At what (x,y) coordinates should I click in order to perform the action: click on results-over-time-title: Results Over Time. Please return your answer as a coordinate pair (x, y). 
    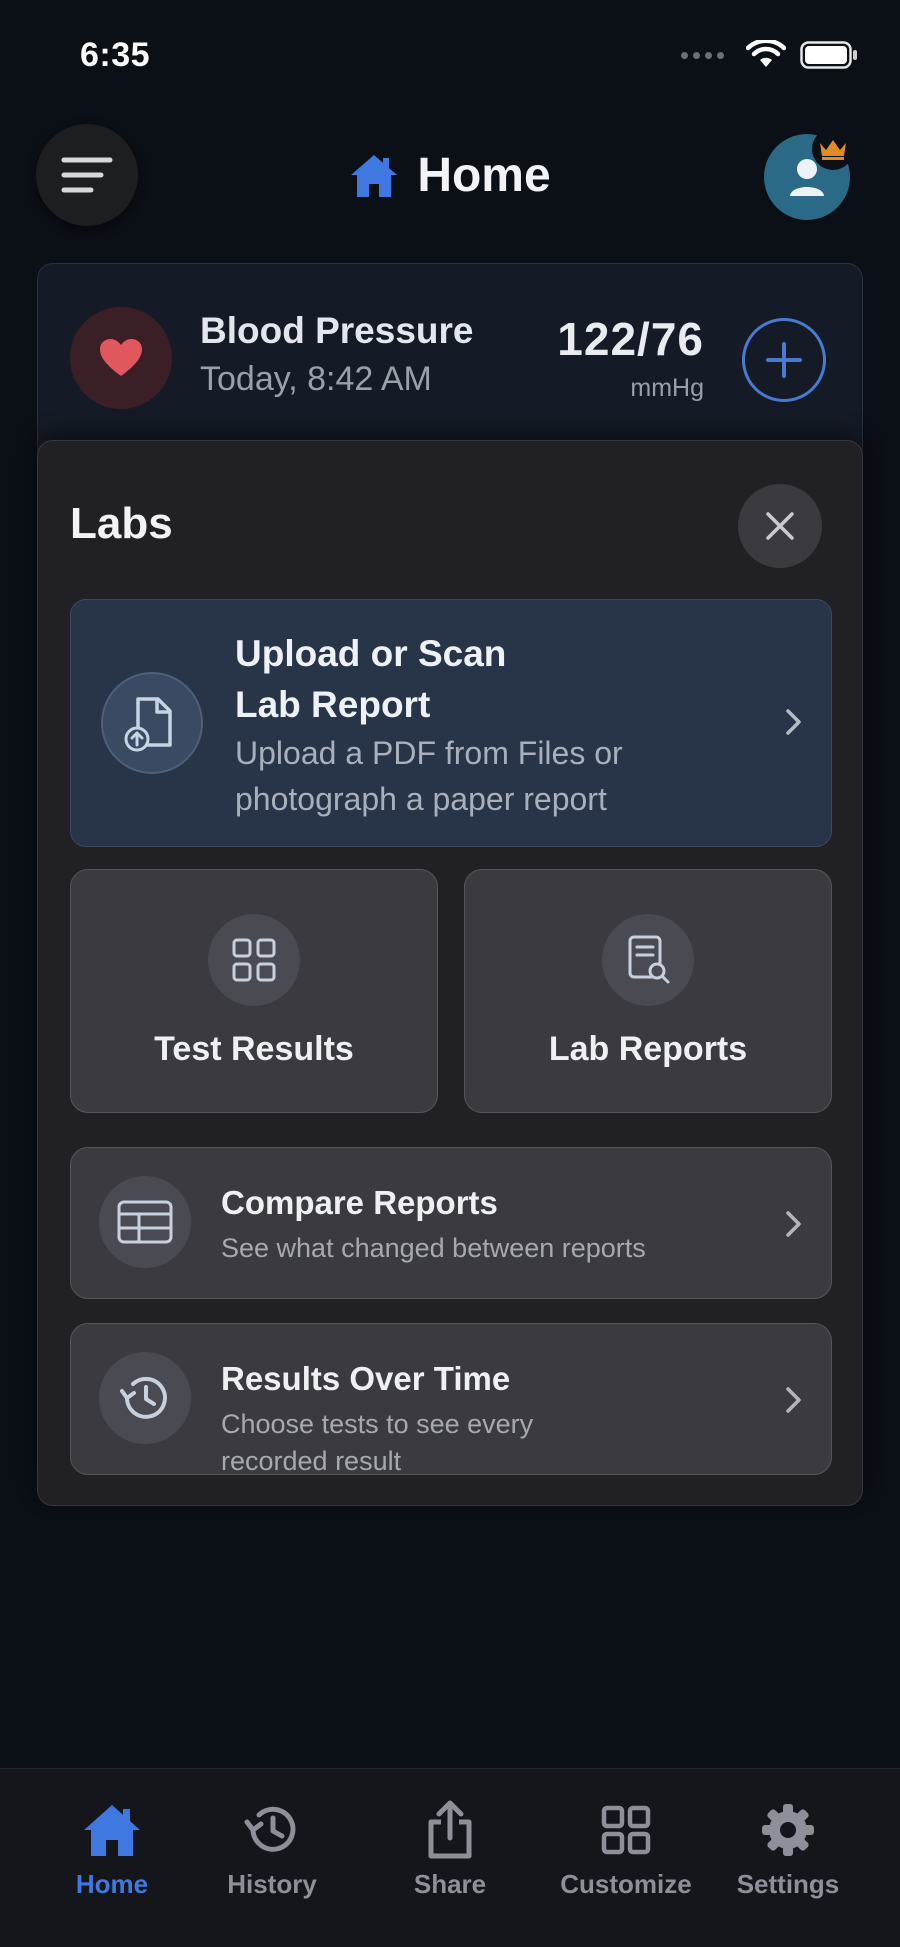
    Looking at the image, I should click on (366, 1378).